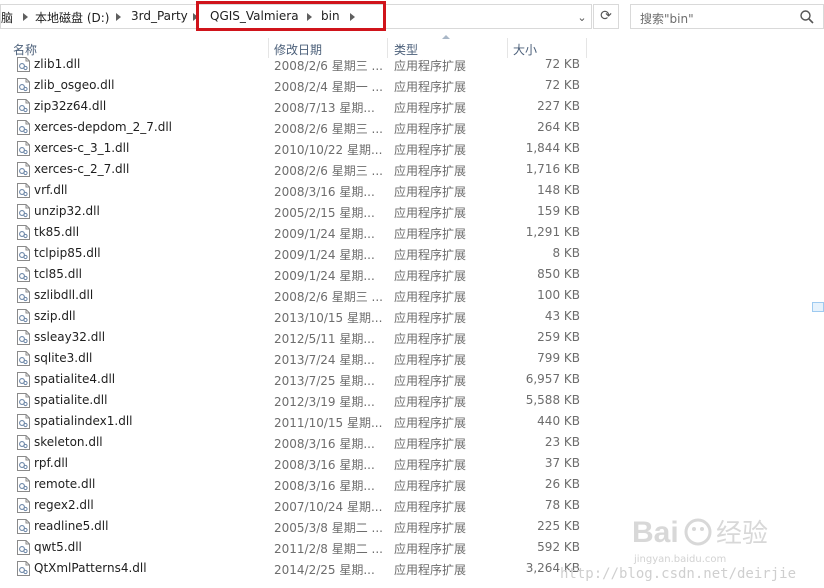 Image resolution: width=824 pixels, height=588 pixels. What do you see at coordinates (300, 547) in the screenshot?
I see `file-row: qwt5.dll 2011/2/8 星期二 ... 应用程序扩展 592 KB` at bounding box center [300, 547].